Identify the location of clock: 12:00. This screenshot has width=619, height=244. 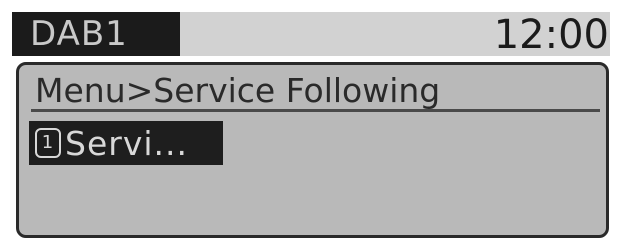
(551, 35).